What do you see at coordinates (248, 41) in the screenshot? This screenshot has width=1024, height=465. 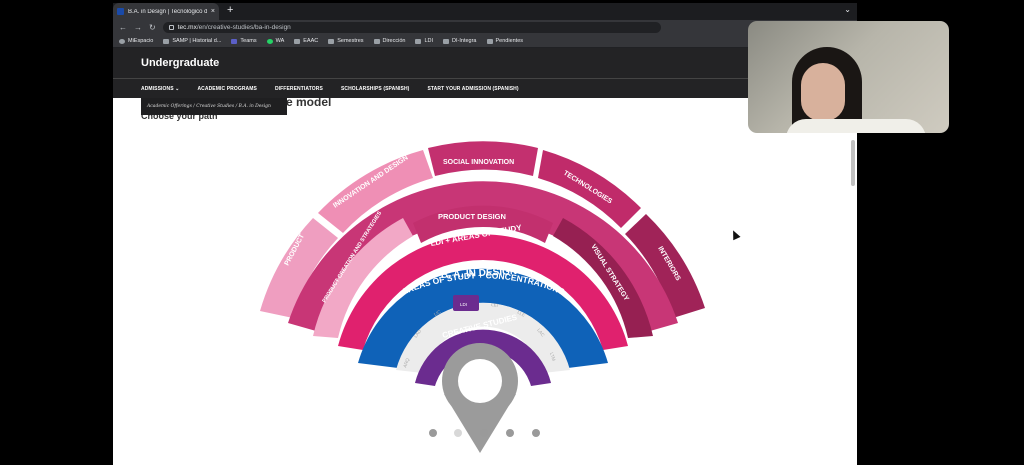 I see `bookmark-label: Teams` at bounding box center [248, 41].